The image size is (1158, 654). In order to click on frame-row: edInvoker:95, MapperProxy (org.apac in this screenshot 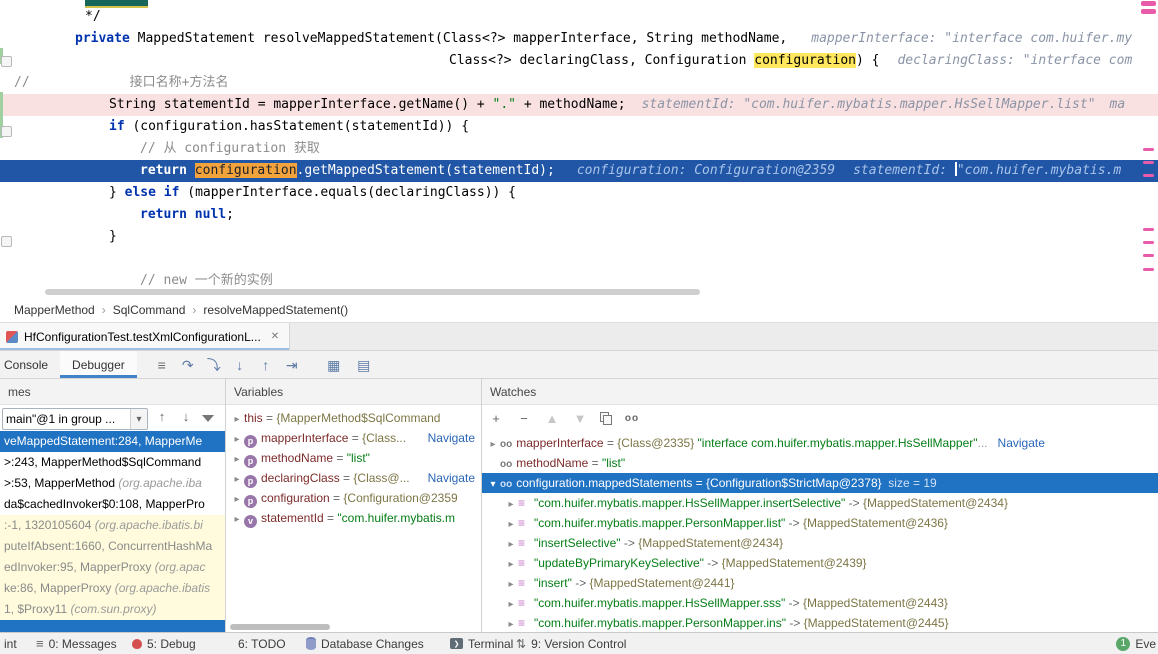, I will do `click(112, 567)`.